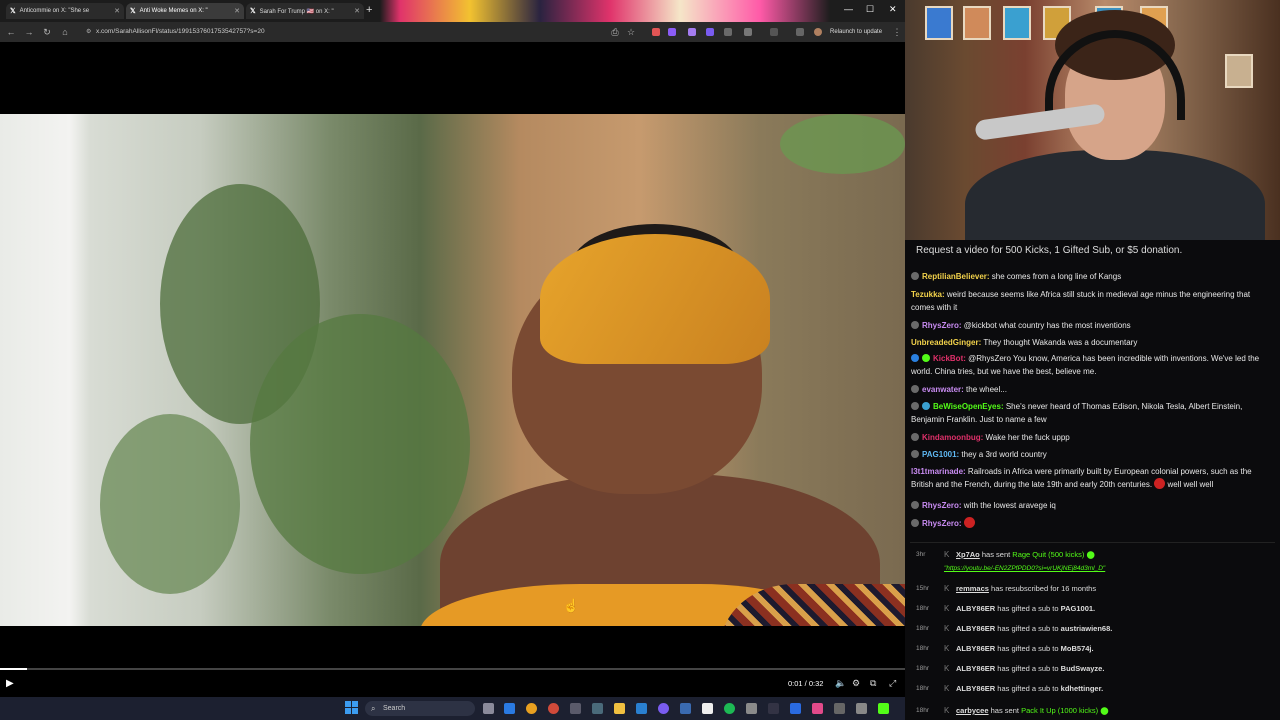 This screenshot has width=1280, height=720. Describe the element at coordinates (65, 32) in the screenshot. I see `home-icon: ⌂` at that location.